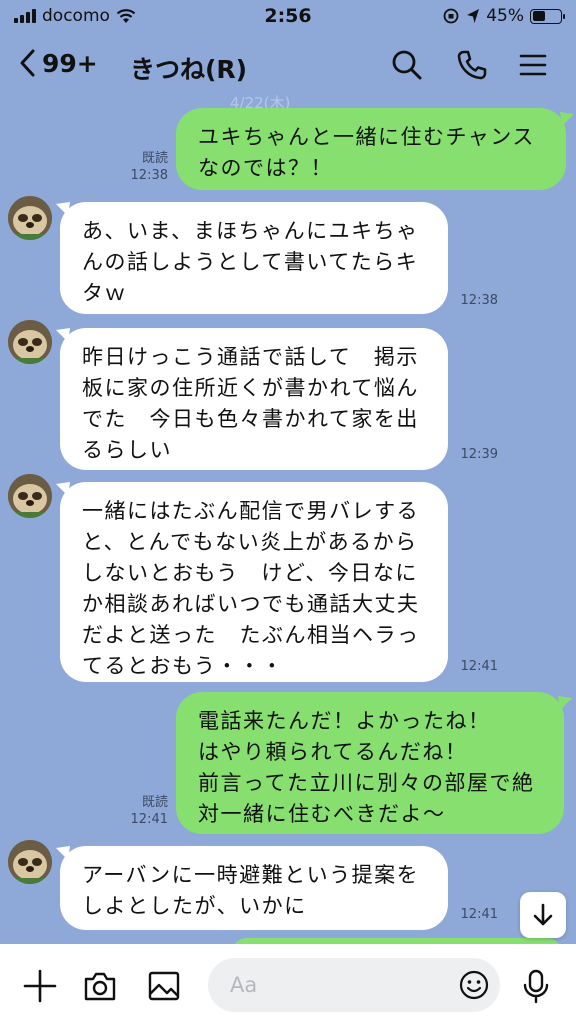 The width and height of the screenshot is (576, 1024). What do you see at coordinates (254, 258) in the screenshot?
I see `incoming-message: あ、いま、まほちゃんにユキちゃ んの話しようとして書いてたらキ タｗ` at bounding box center [254, 258].